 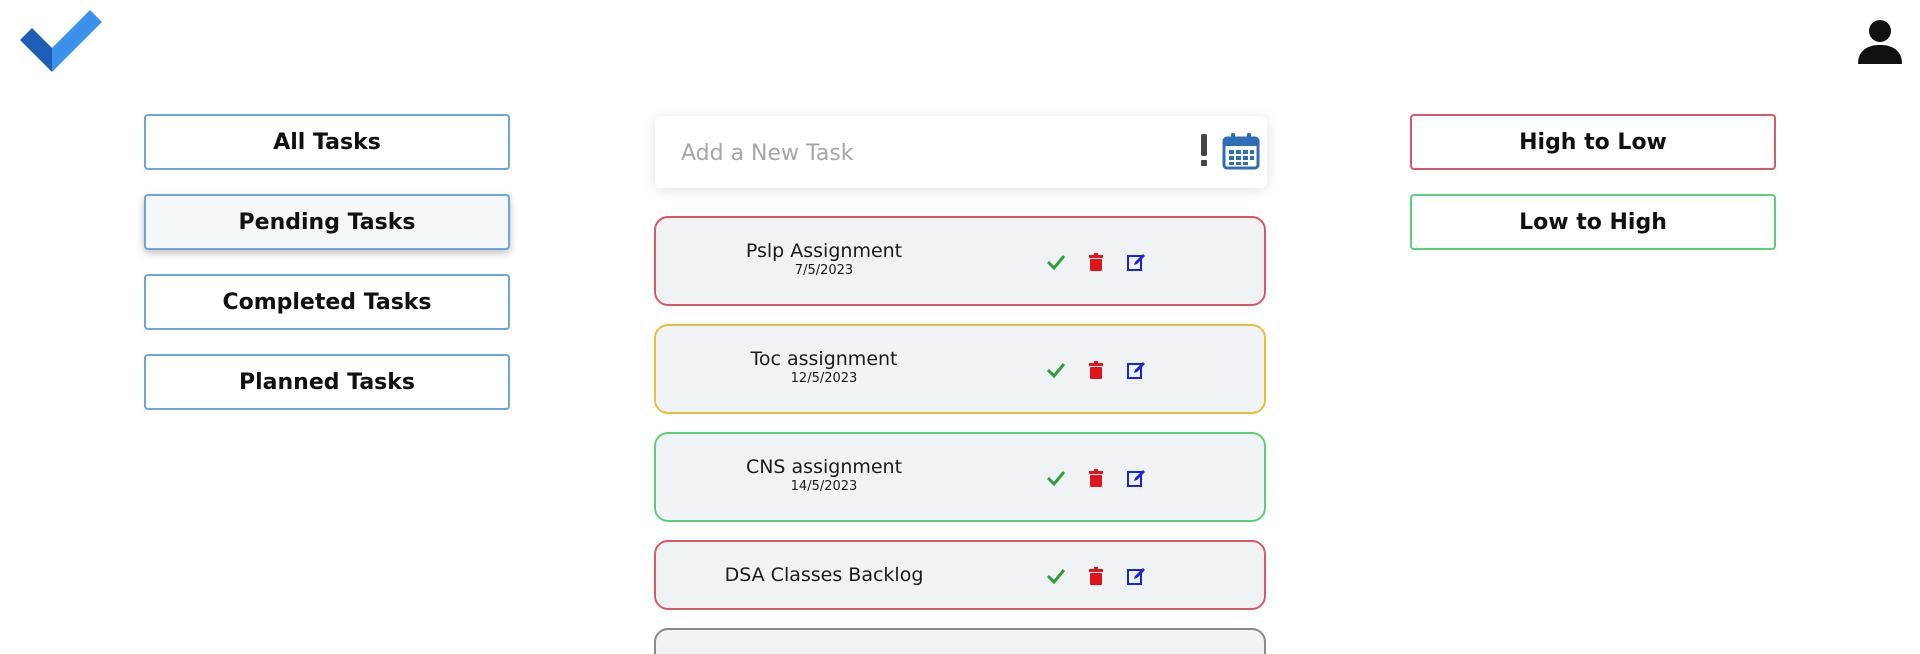 I want to click on task-title: Pslp Assignment, so click(x=824, y=251).